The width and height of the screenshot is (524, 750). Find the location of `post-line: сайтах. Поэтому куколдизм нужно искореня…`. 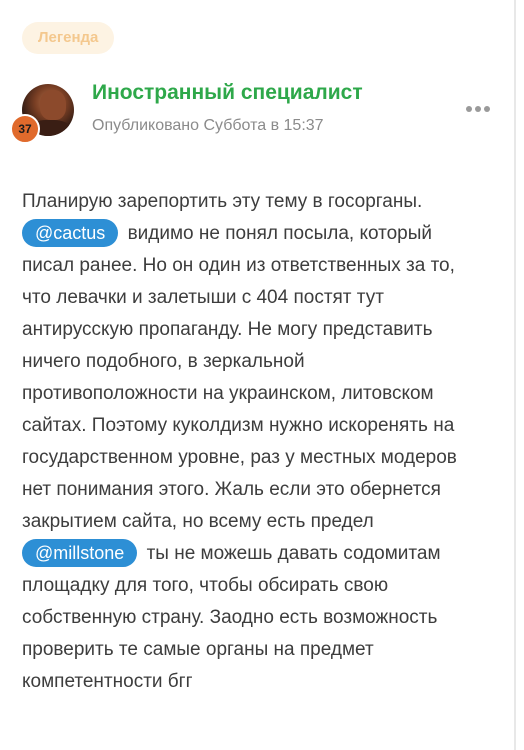

post-line: сайтах. Поэтому куколдизм нужно искореня… is located at coordinates (238, 425).